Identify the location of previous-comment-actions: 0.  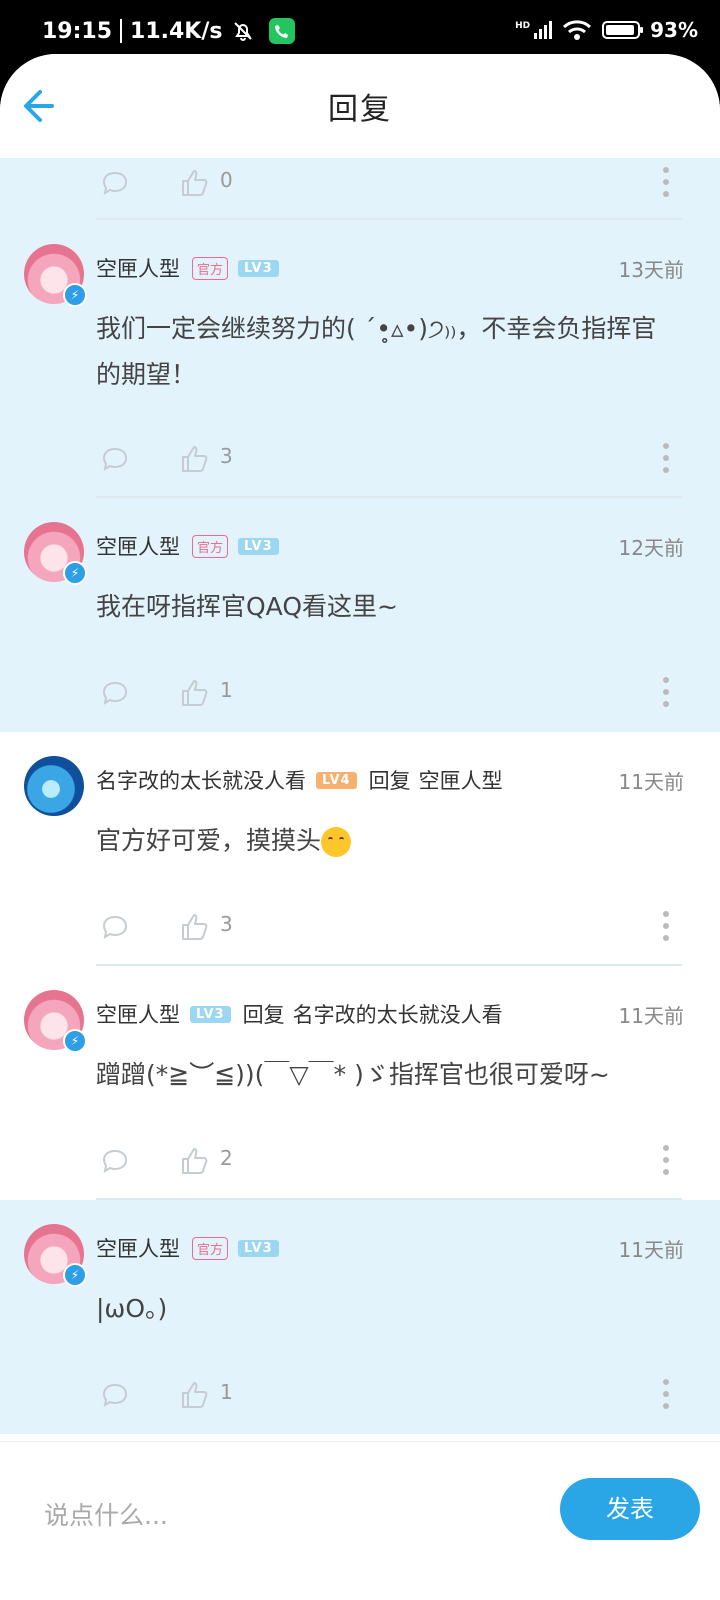
(360, 189).